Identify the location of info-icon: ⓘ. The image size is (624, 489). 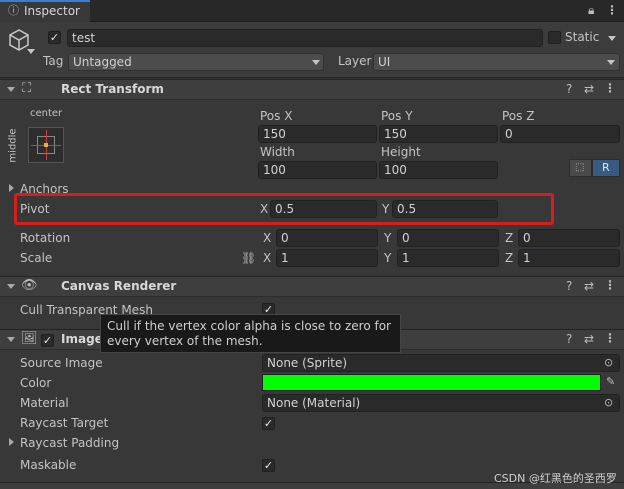
(13, 10).